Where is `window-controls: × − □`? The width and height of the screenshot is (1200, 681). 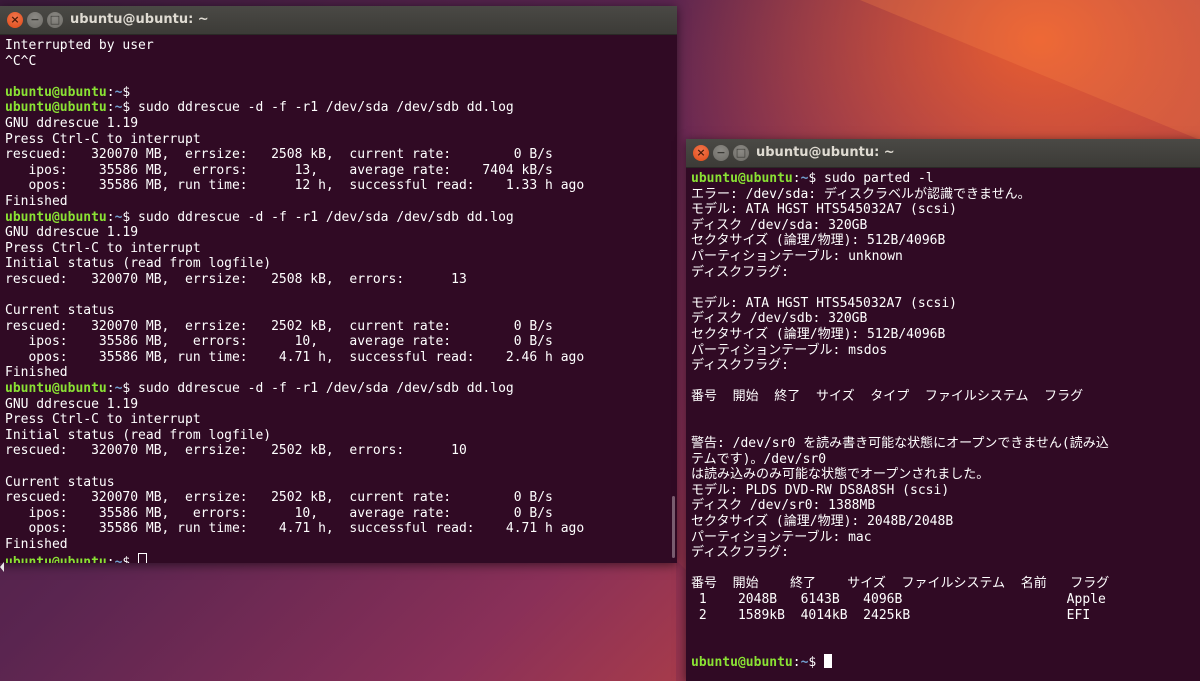 window-controls: × − □ is located at coordinates (721, 153).